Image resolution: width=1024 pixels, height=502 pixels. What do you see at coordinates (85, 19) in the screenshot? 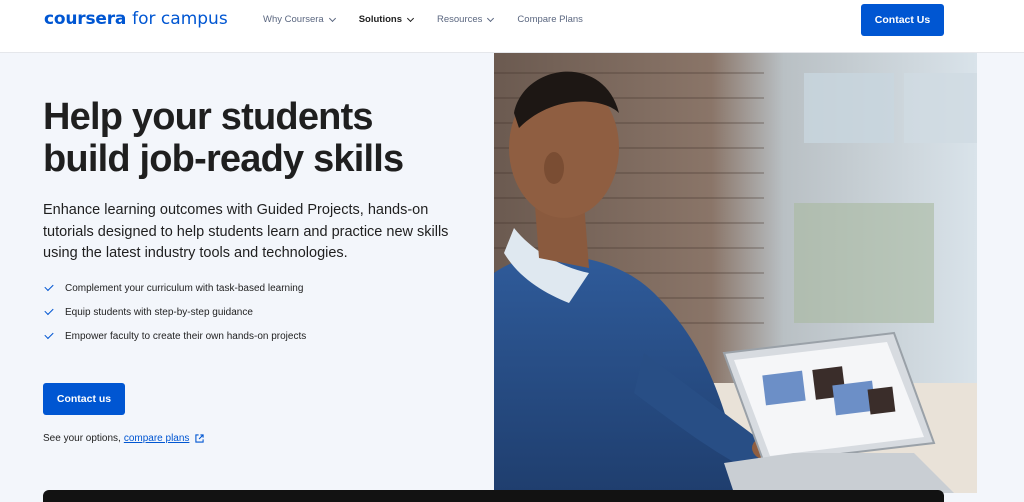
I see `logo-brand: coursera` at bounding box center [85, 19].